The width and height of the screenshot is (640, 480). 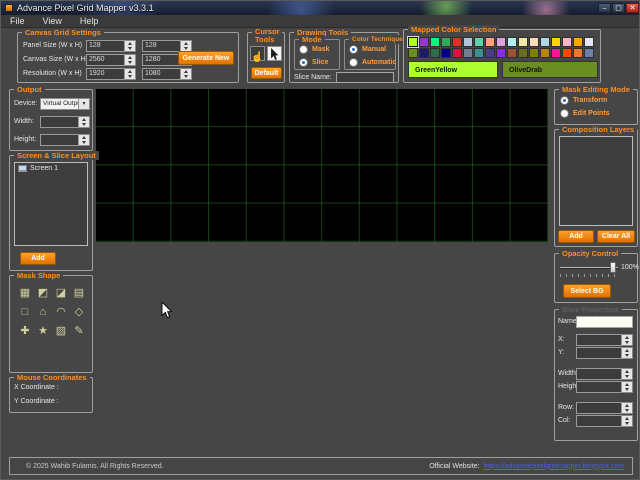 What do you see at coordinates (43, 331) in the screenshot?
I see `mask-shape-button: ★` at bounding box center [43, 331].